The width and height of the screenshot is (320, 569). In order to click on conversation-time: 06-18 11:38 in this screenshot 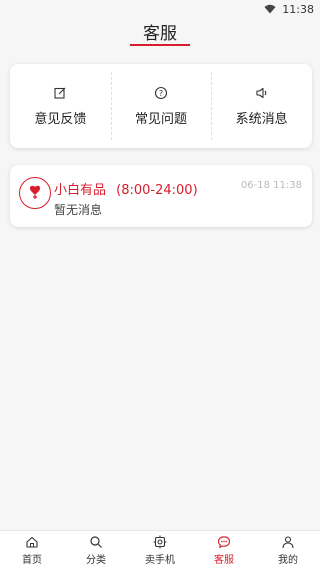, I will do `click(271, 185)`.